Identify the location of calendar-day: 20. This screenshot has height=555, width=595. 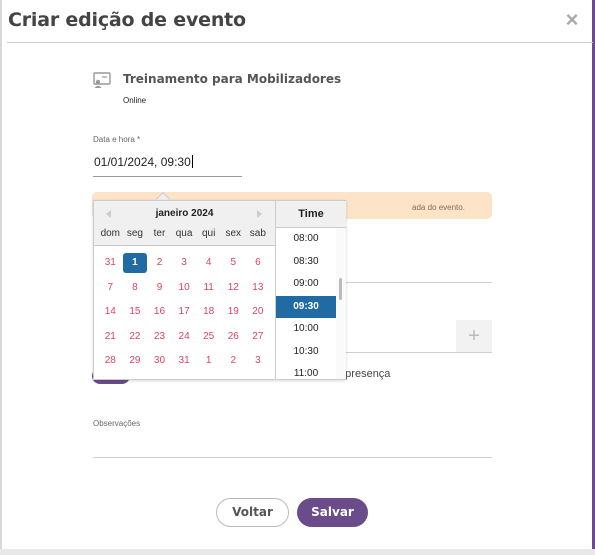
(258, 312).